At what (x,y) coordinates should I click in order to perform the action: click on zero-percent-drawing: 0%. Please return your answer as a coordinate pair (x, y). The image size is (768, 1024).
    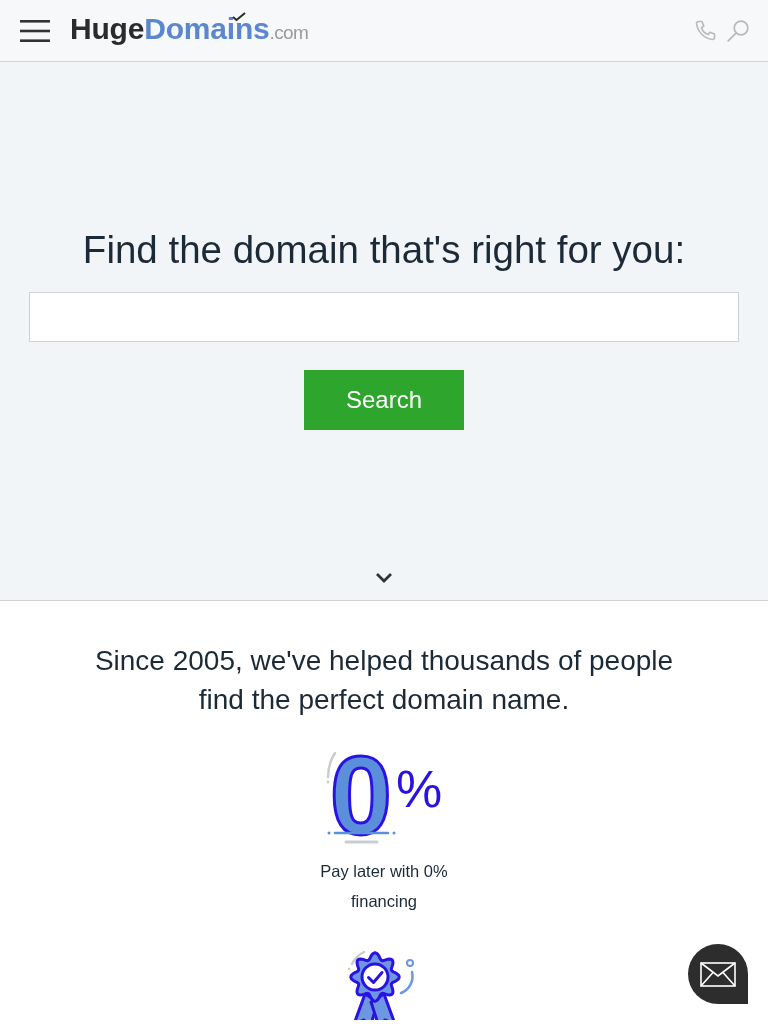
    Looking at the image, I should click on (384, 796).